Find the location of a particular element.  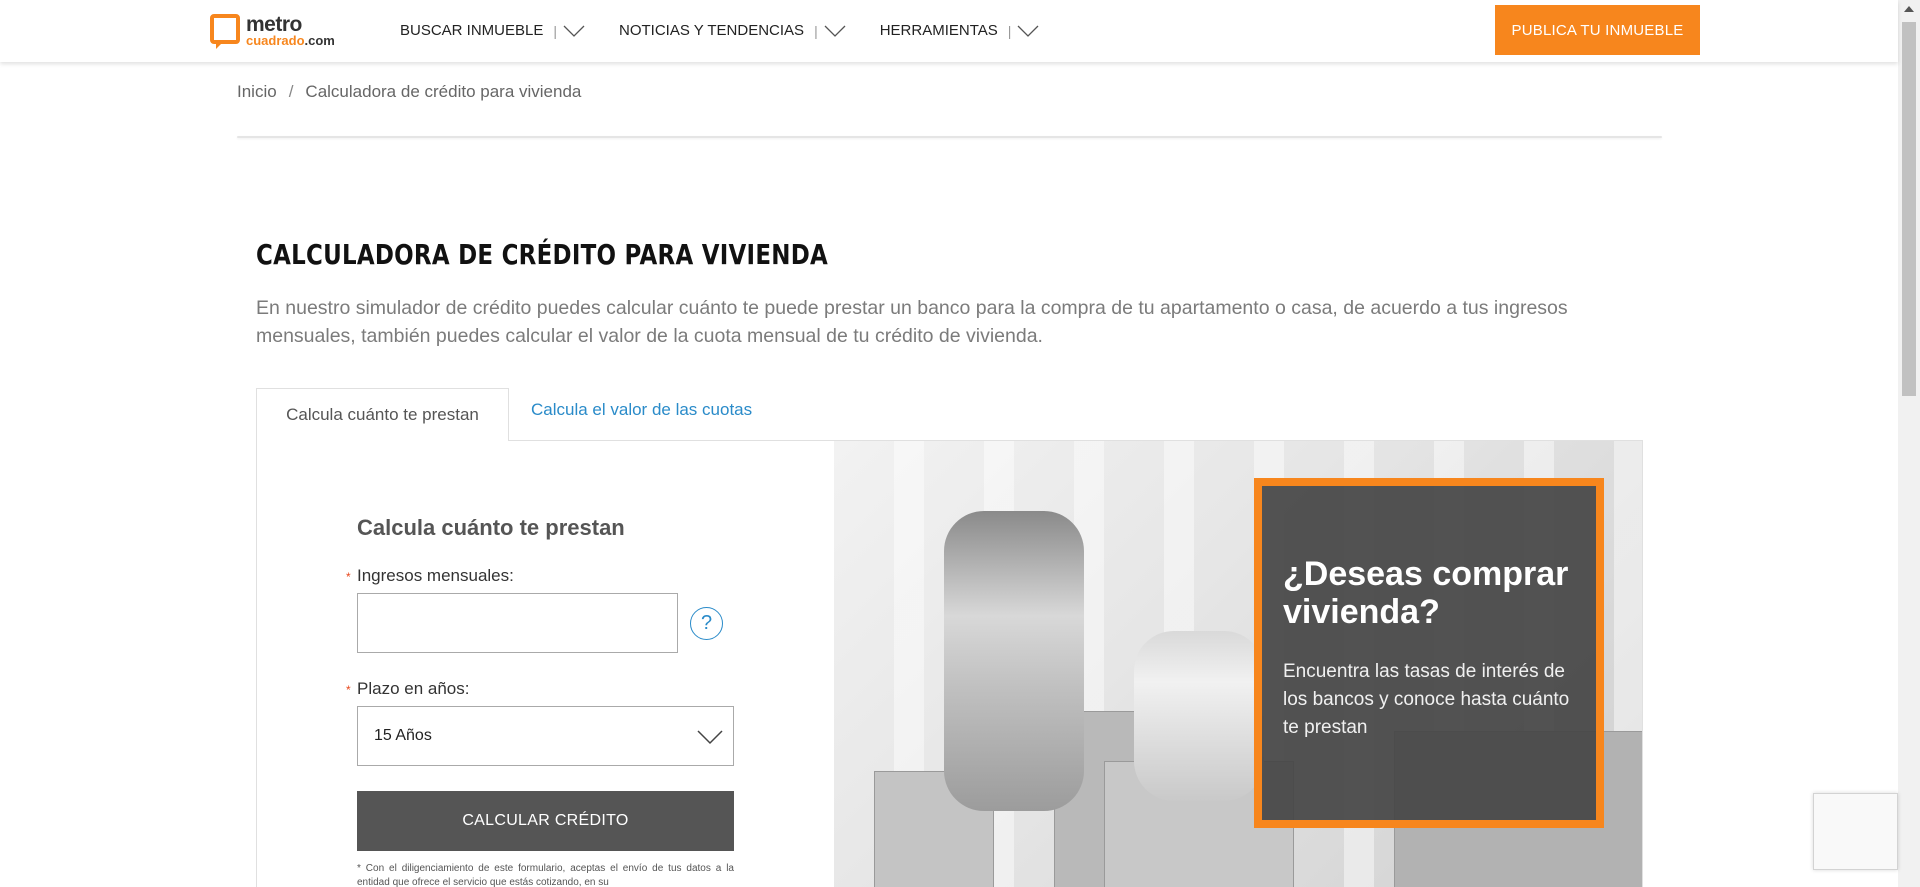

recaptcha-badge is located at coordinates (1855, 831).